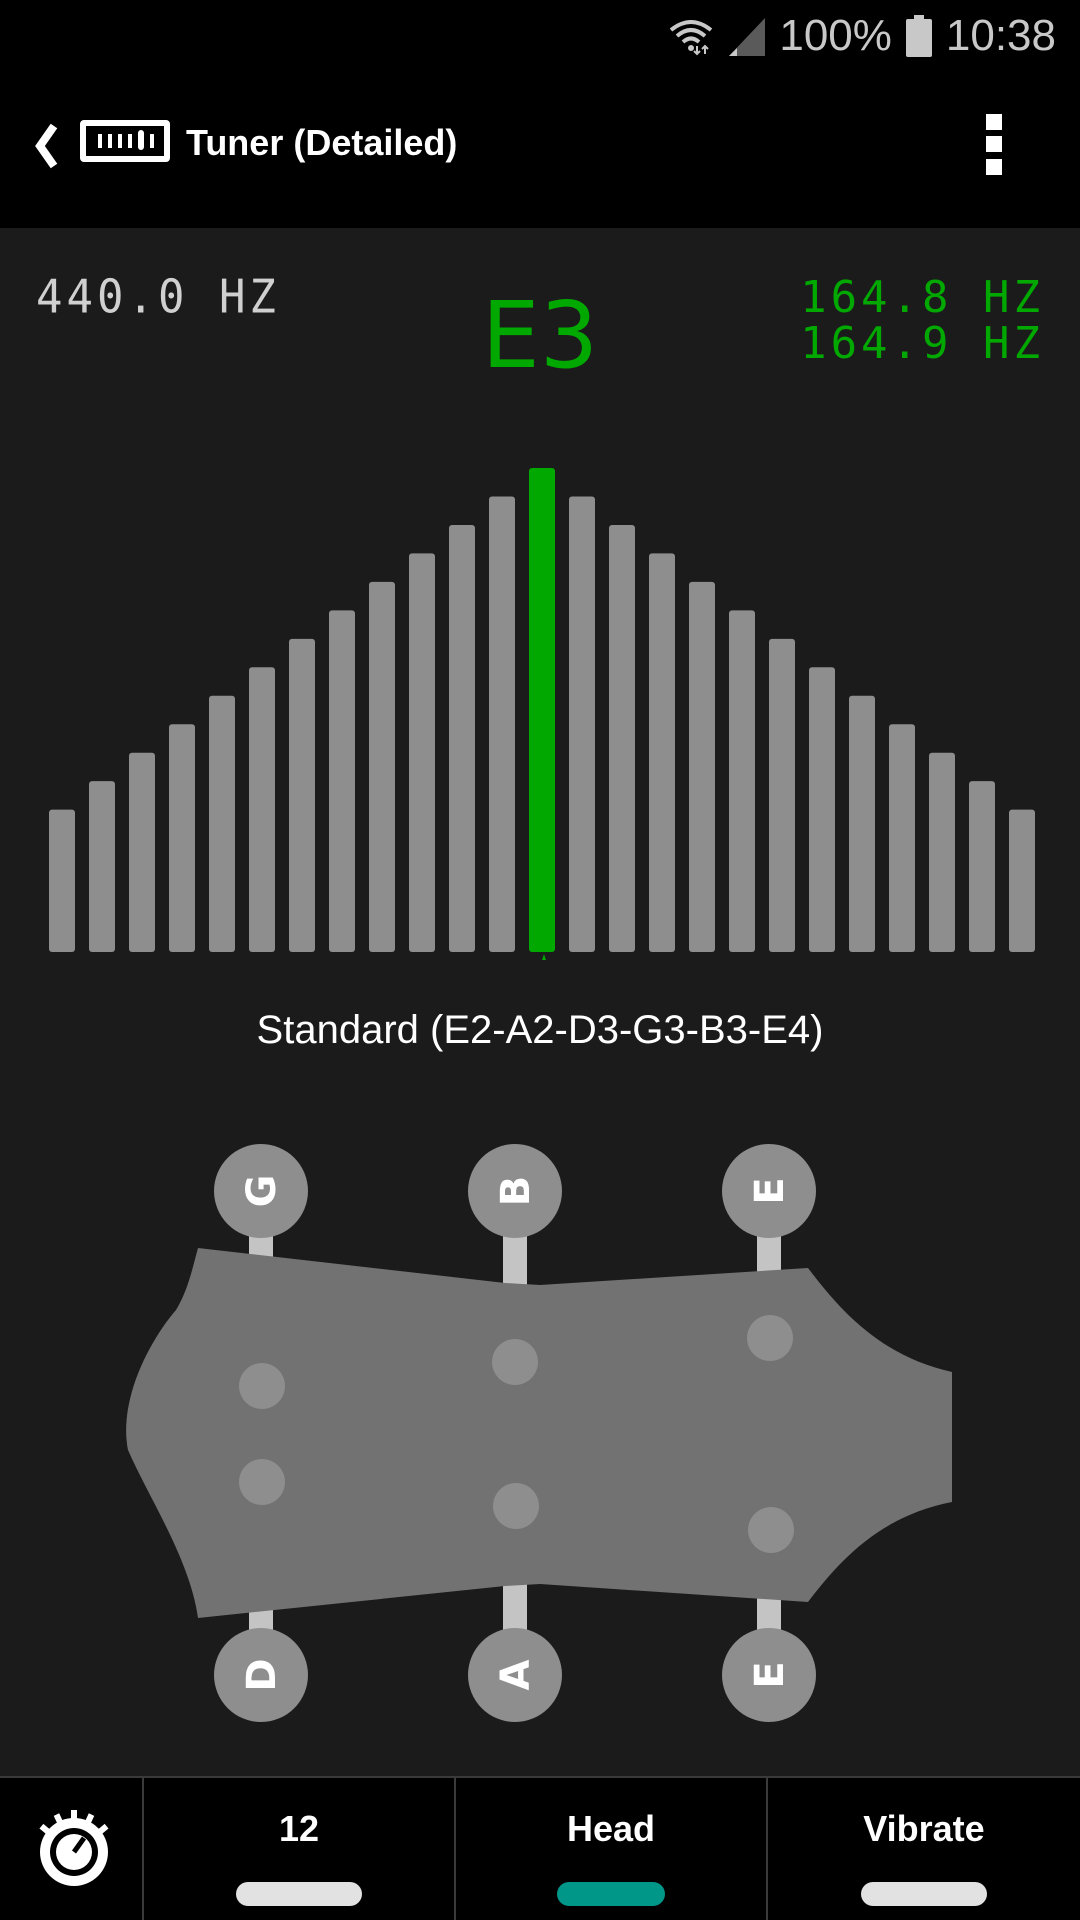 The width and height of the screenshot is (1080, 1920). I want to click on tuning-peg-E4: E, so click(769, 1191).